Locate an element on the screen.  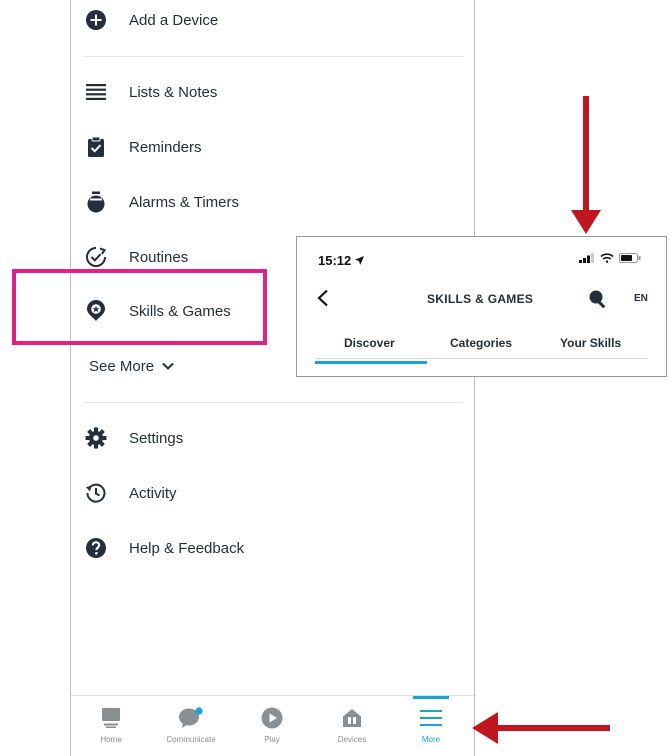
nav-communicate-label: Communicate is located at coordinates (191, 739).